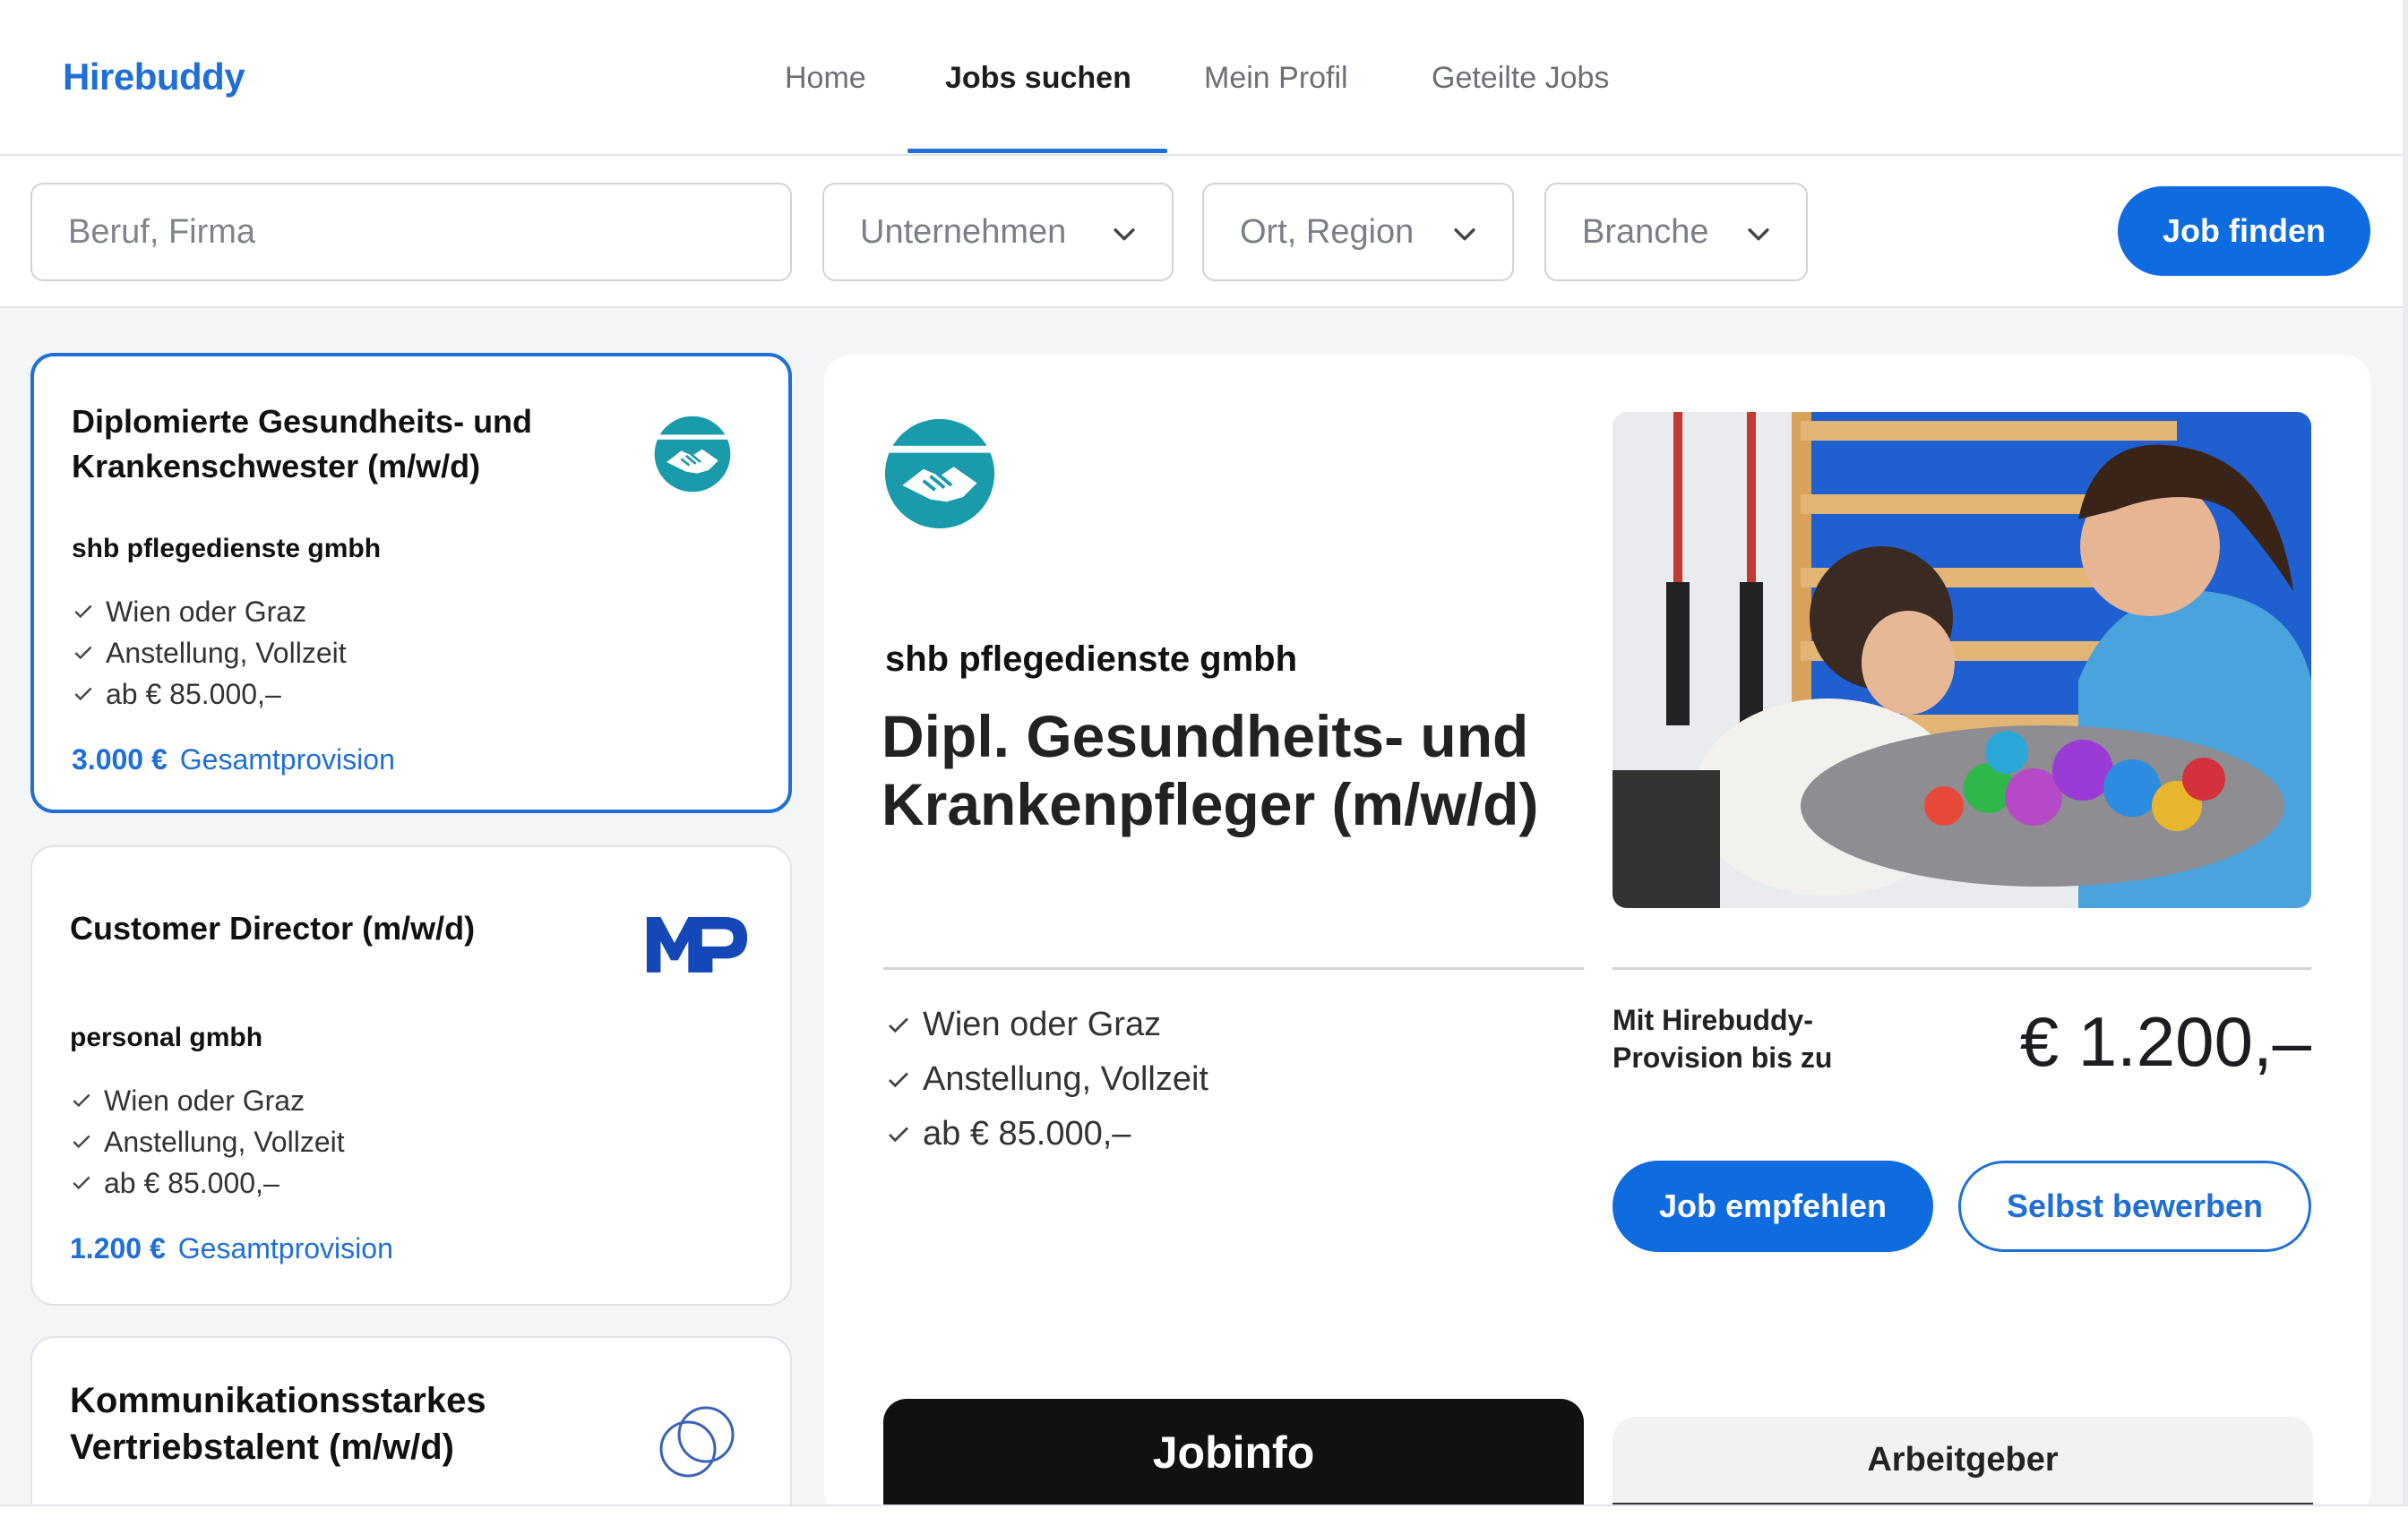  I want to click on company-select-label: Unternehmen, so click(963, 231).